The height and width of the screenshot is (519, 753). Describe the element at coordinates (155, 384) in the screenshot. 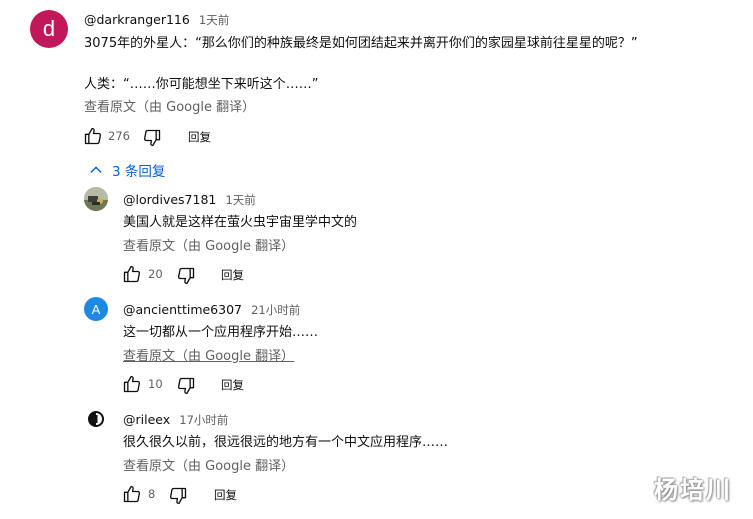

I see `like-count: 10` at that location.